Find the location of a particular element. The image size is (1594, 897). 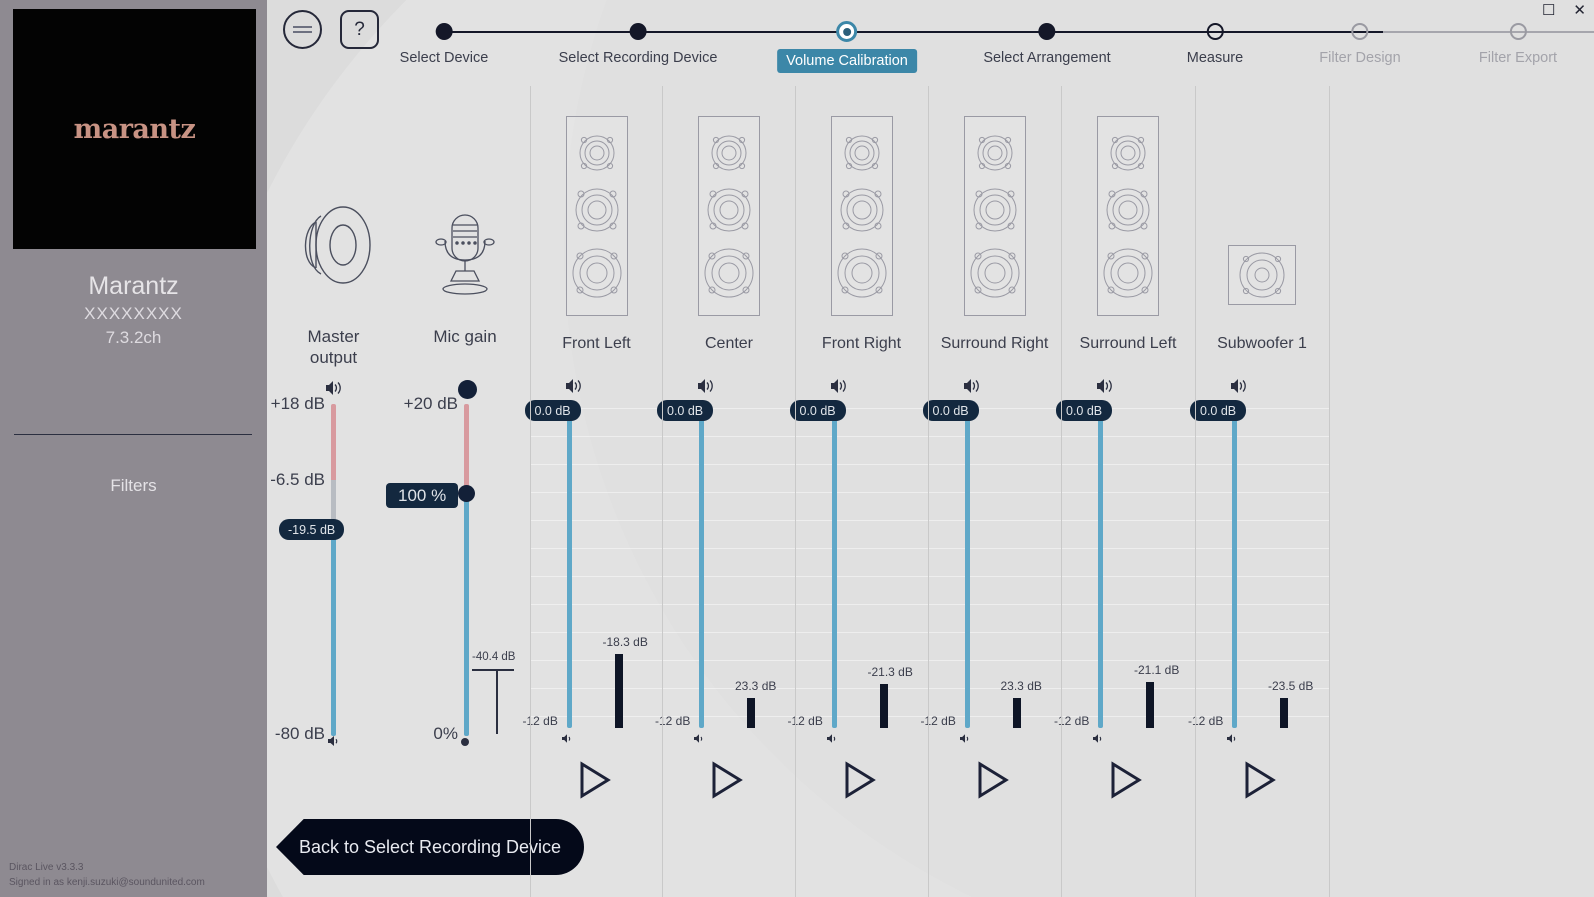

close-icon: ✕ is located at coordinates (1579, 11).